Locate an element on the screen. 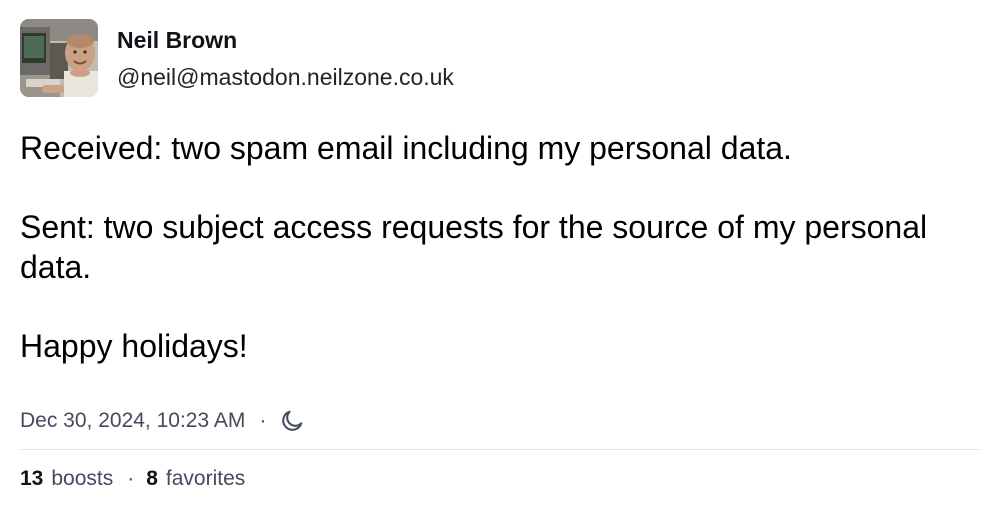  favorites-label: favorites is located at coordinates (205, 478).